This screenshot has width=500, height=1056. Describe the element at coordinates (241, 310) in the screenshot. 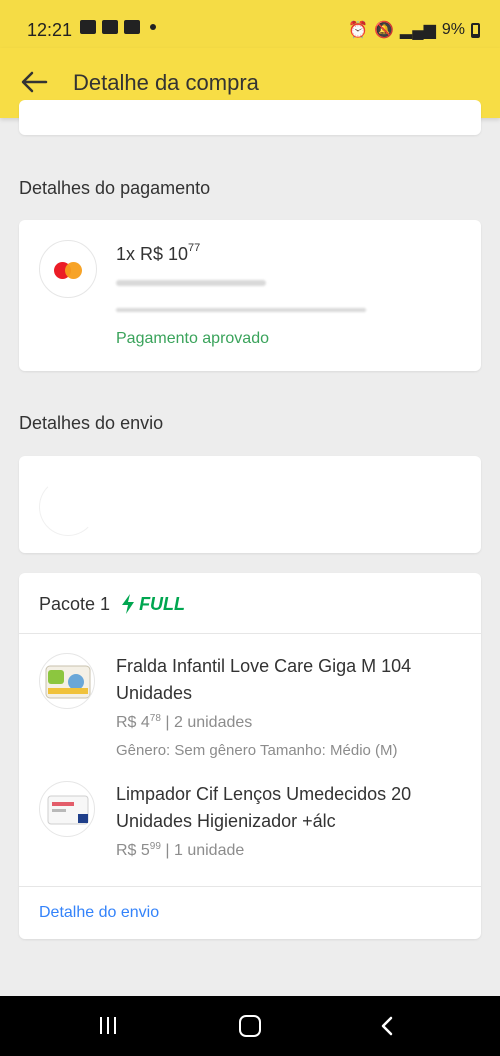

I see `redacted-date-info` at that location.